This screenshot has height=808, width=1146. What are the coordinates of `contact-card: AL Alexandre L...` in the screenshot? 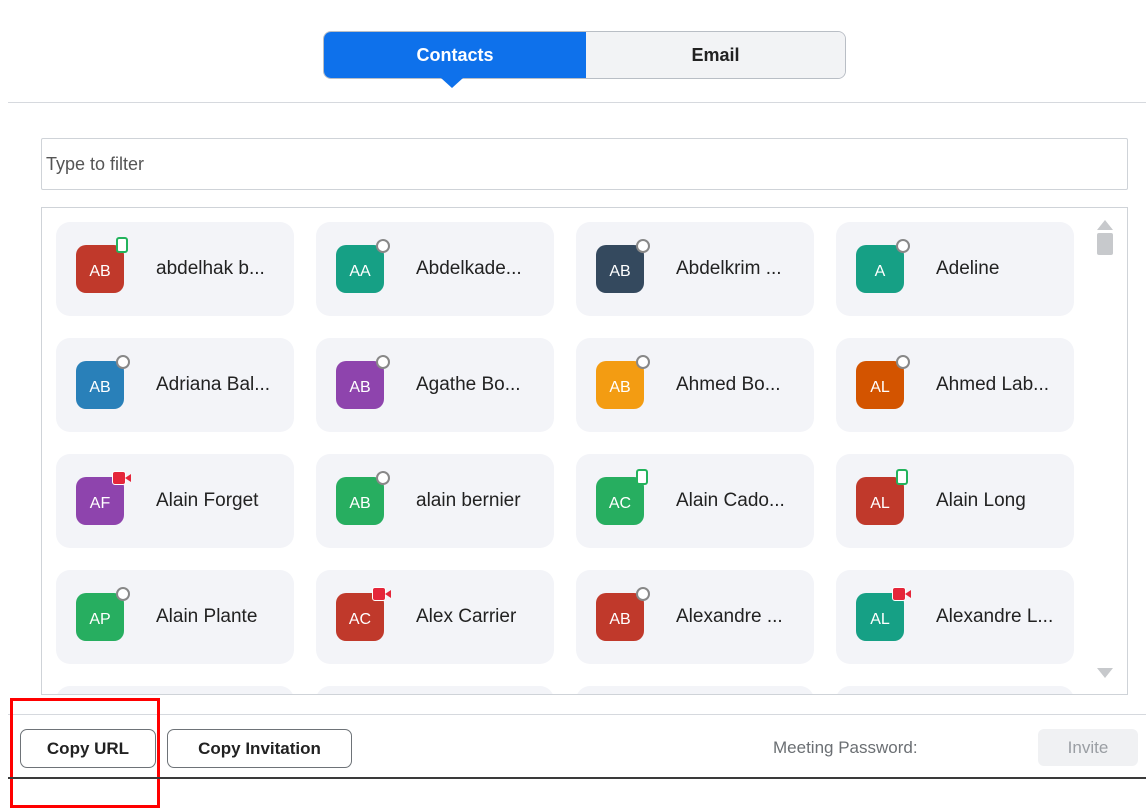 It's located at (955, 617).